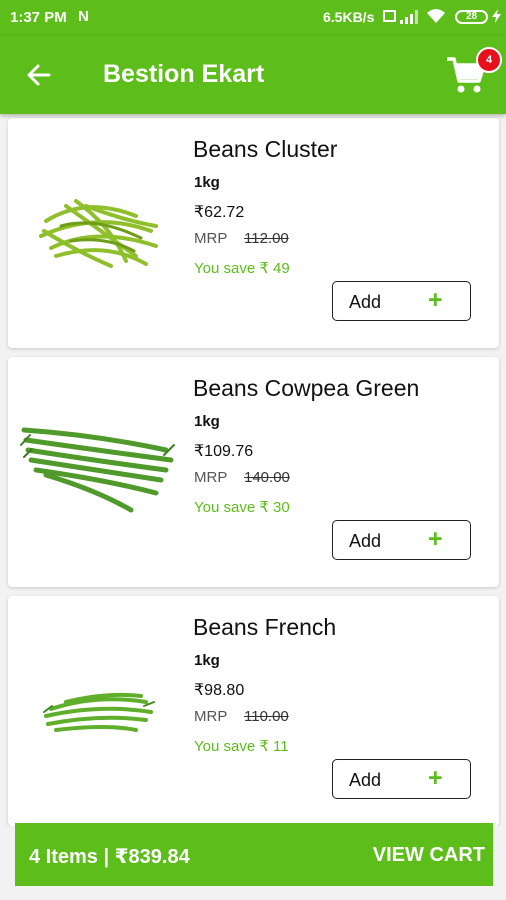 Image resolution: width=506 pixels, height=900 pixels. What do you see at coordinates (224, 451) in the screenshot?
I see `product-price: ₹109.76` at bounding box center [224, 451].